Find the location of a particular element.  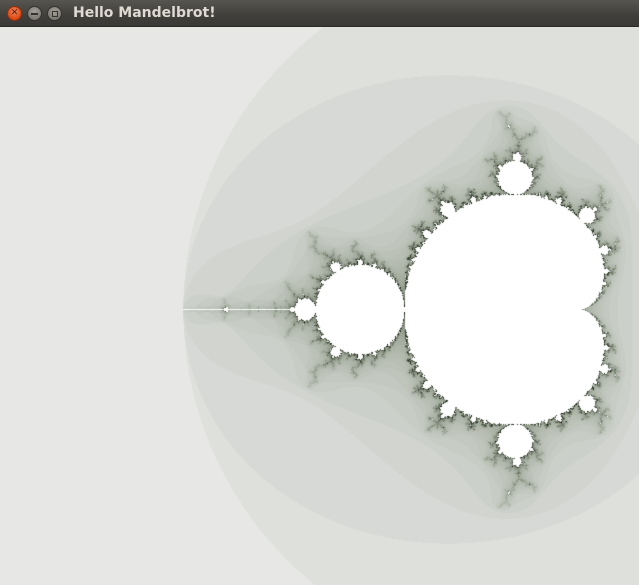

minimize-icon is located at coordinates (34, 13).